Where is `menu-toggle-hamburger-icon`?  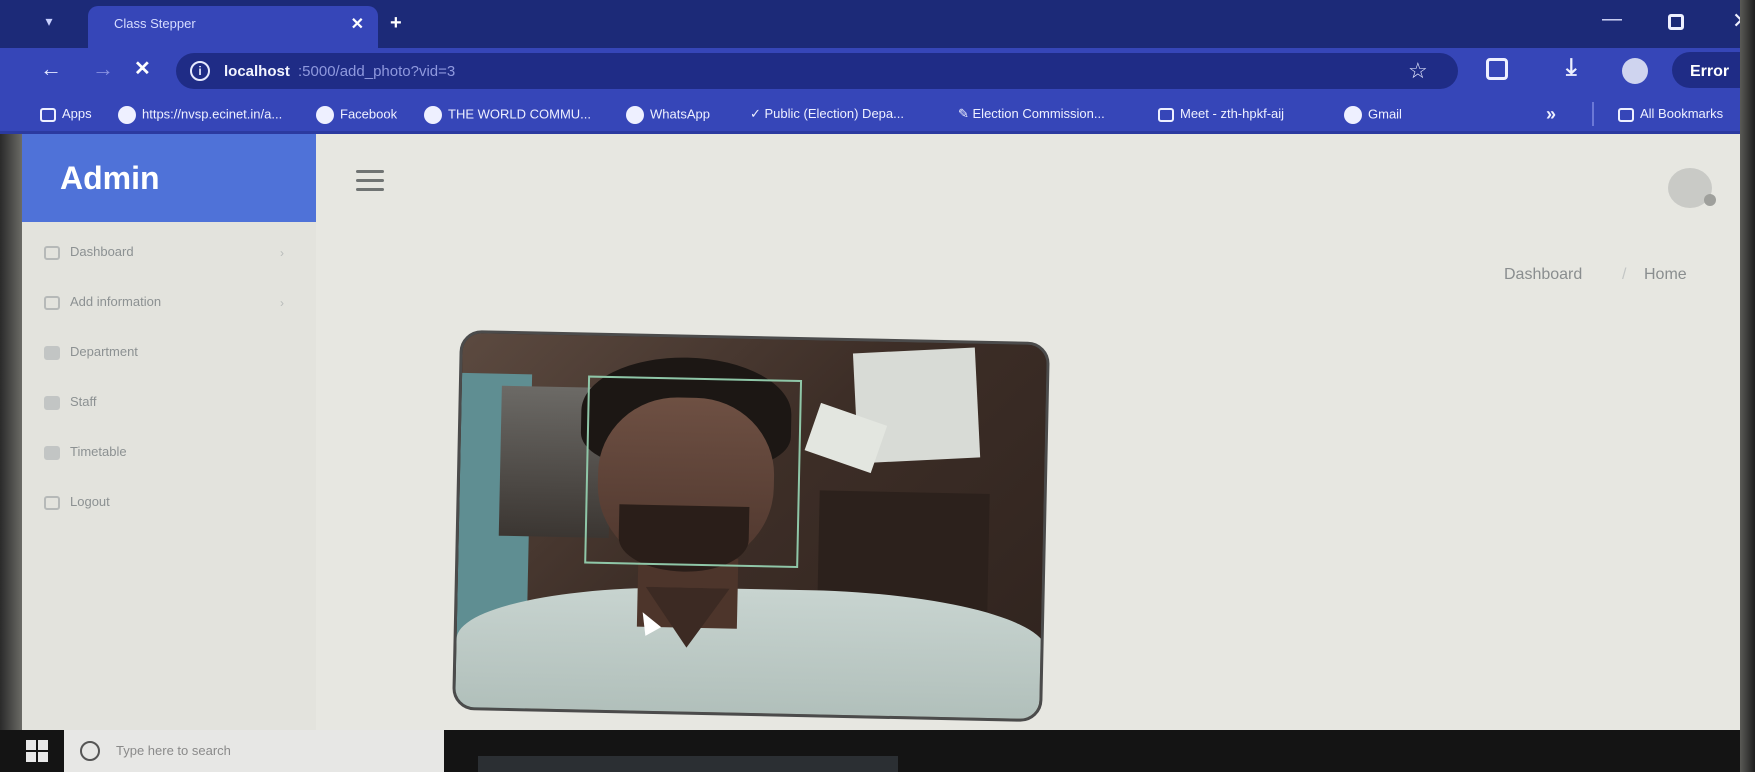
menu-toggle-hamburger-icon is located at coordinates (370, 181).